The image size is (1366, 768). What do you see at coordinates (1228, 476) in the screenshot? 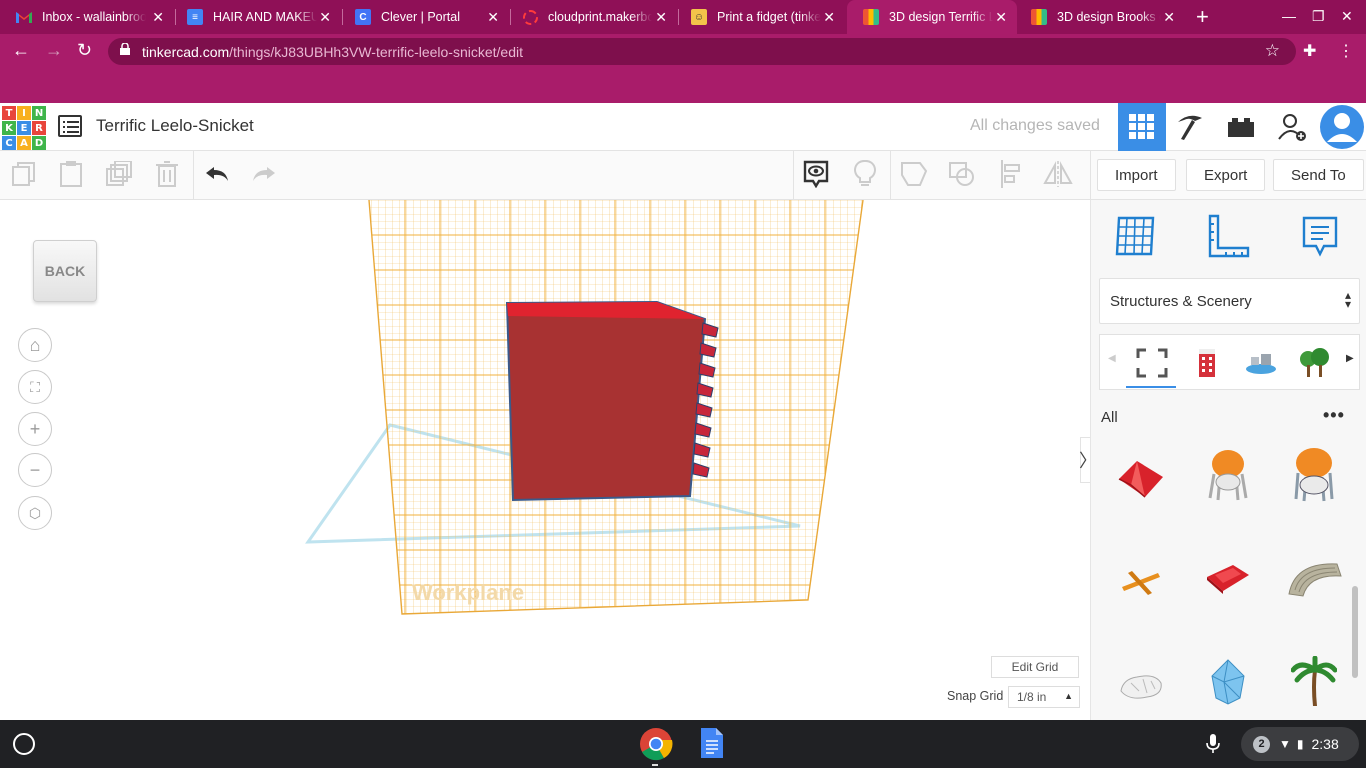
I see `shape-tank-orange` at bounding box center [1228, 476].